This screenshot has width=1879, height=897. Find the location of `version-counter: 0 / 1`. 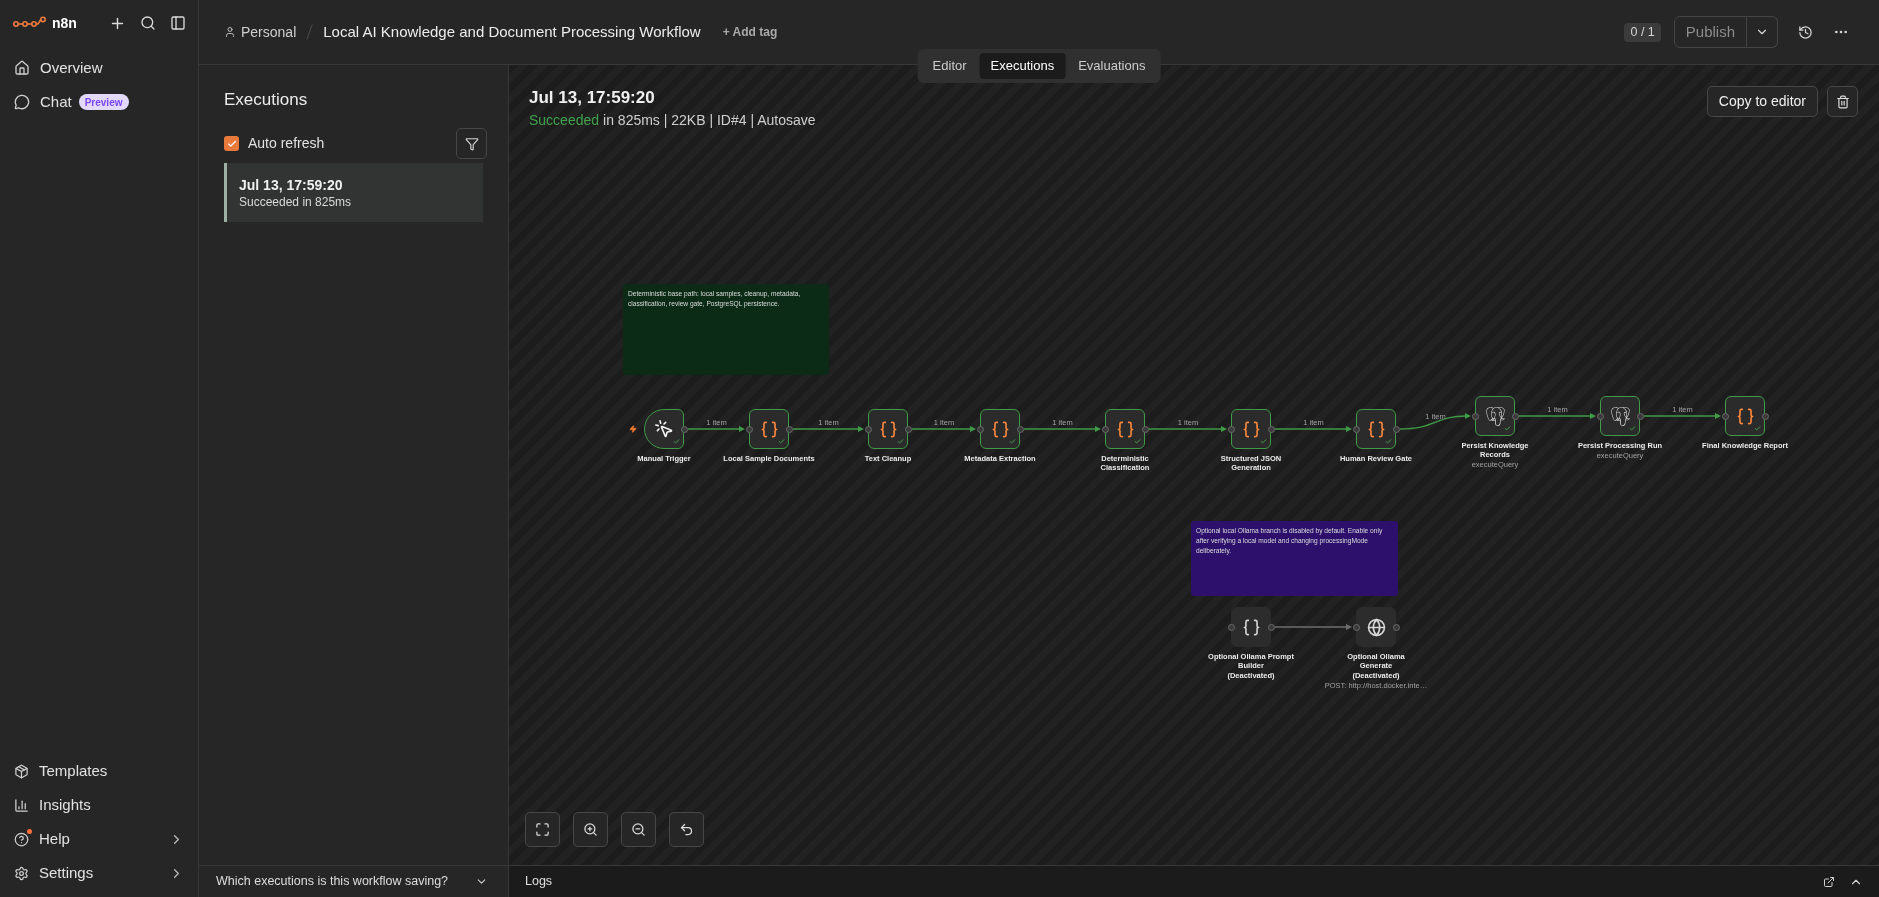

version-counter: 0 / 1 is located at coordinates (1642, 32).